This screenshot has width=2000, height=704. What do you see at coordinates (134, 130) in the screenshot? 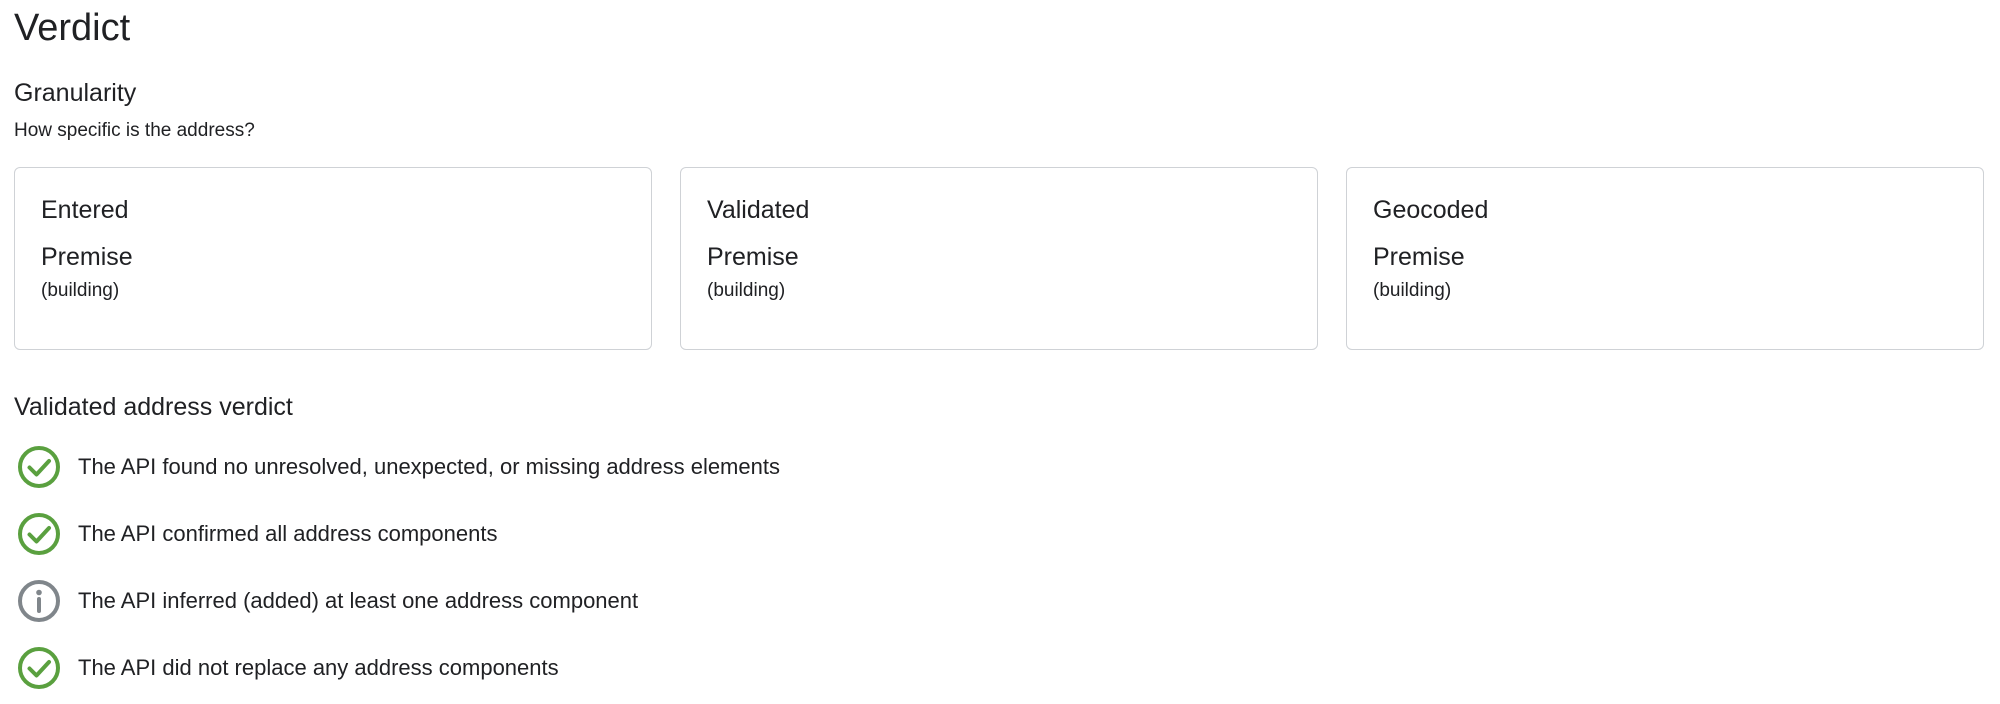
I see `granularity-subtitle: How specific is the address?` at bounding box center [134, 130].